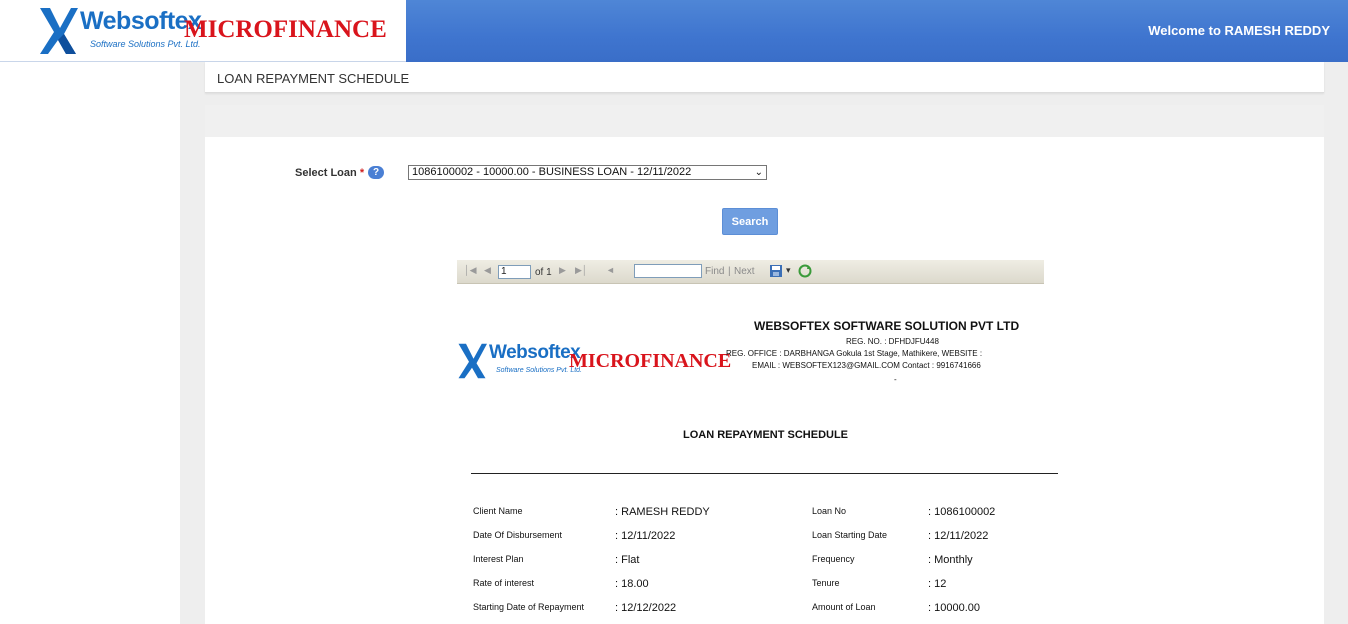 Image resolution: width=1348 pixels, height=624 pixels. Describe the element at coordinates (581, 270) in the screenshot. I see `last-page-icon: ▶│` at that location.